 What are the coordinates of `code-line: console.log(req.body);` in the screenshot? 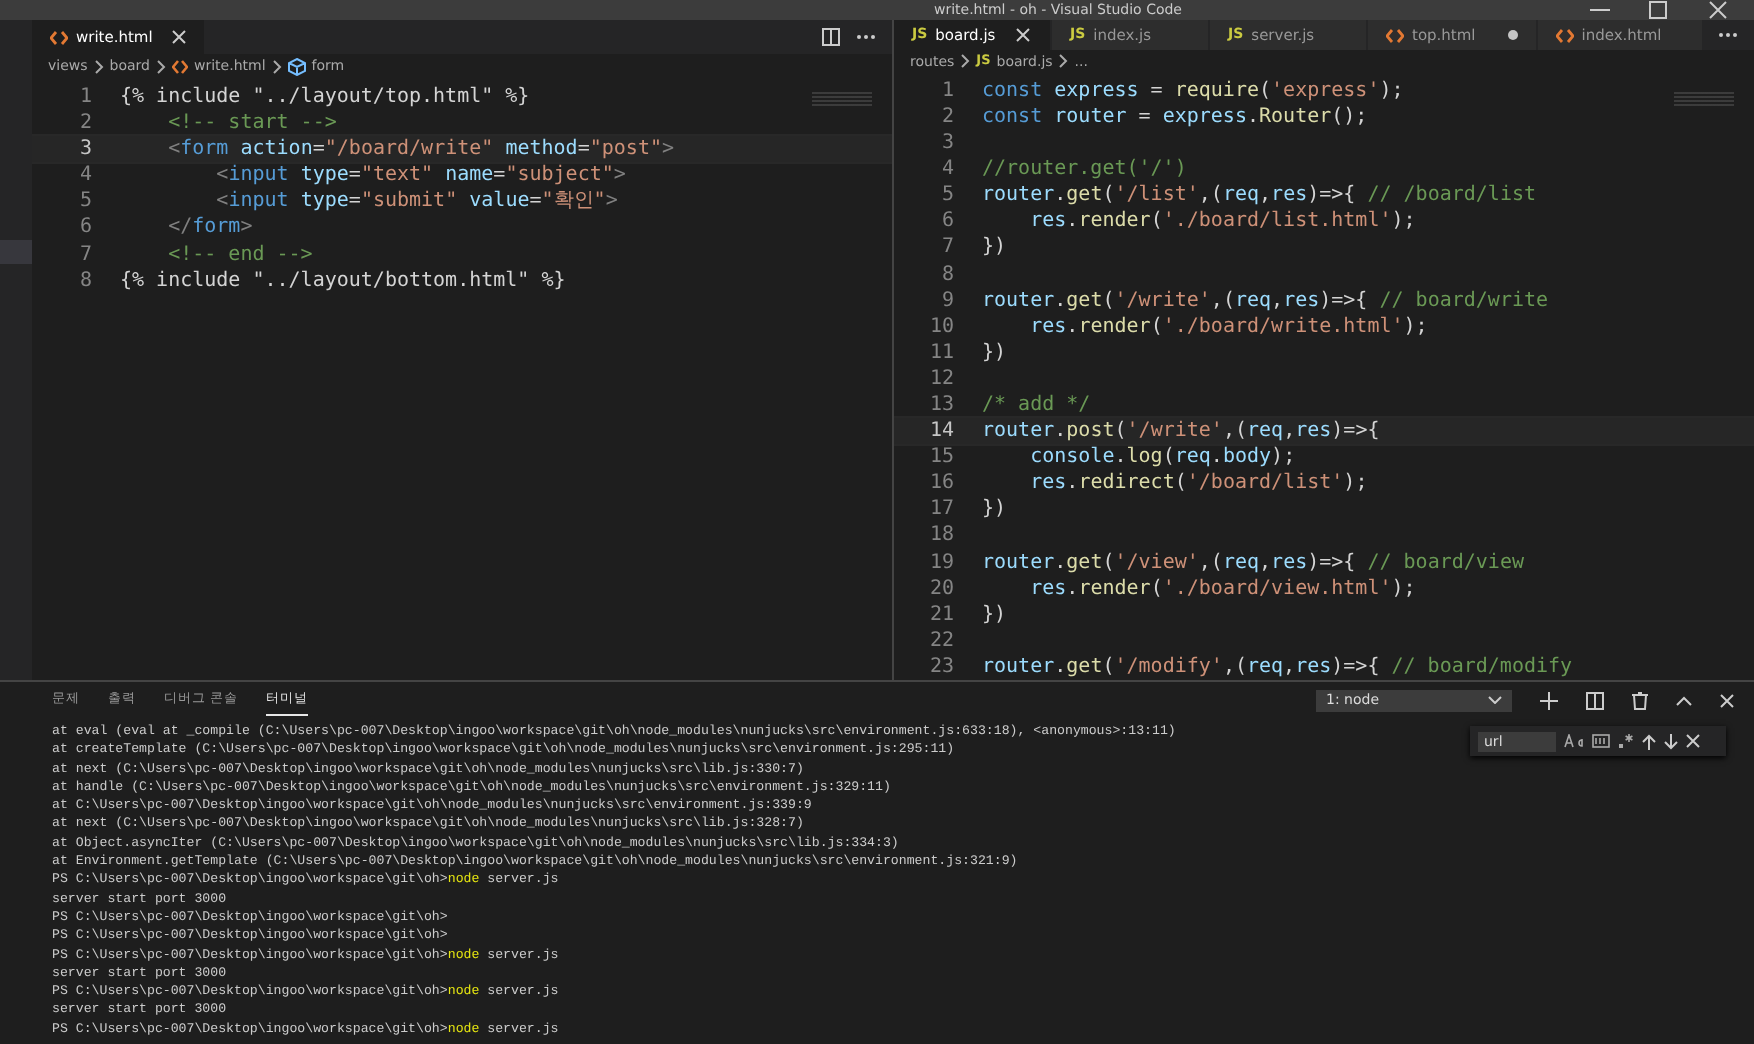 It's located at (1162, 457).